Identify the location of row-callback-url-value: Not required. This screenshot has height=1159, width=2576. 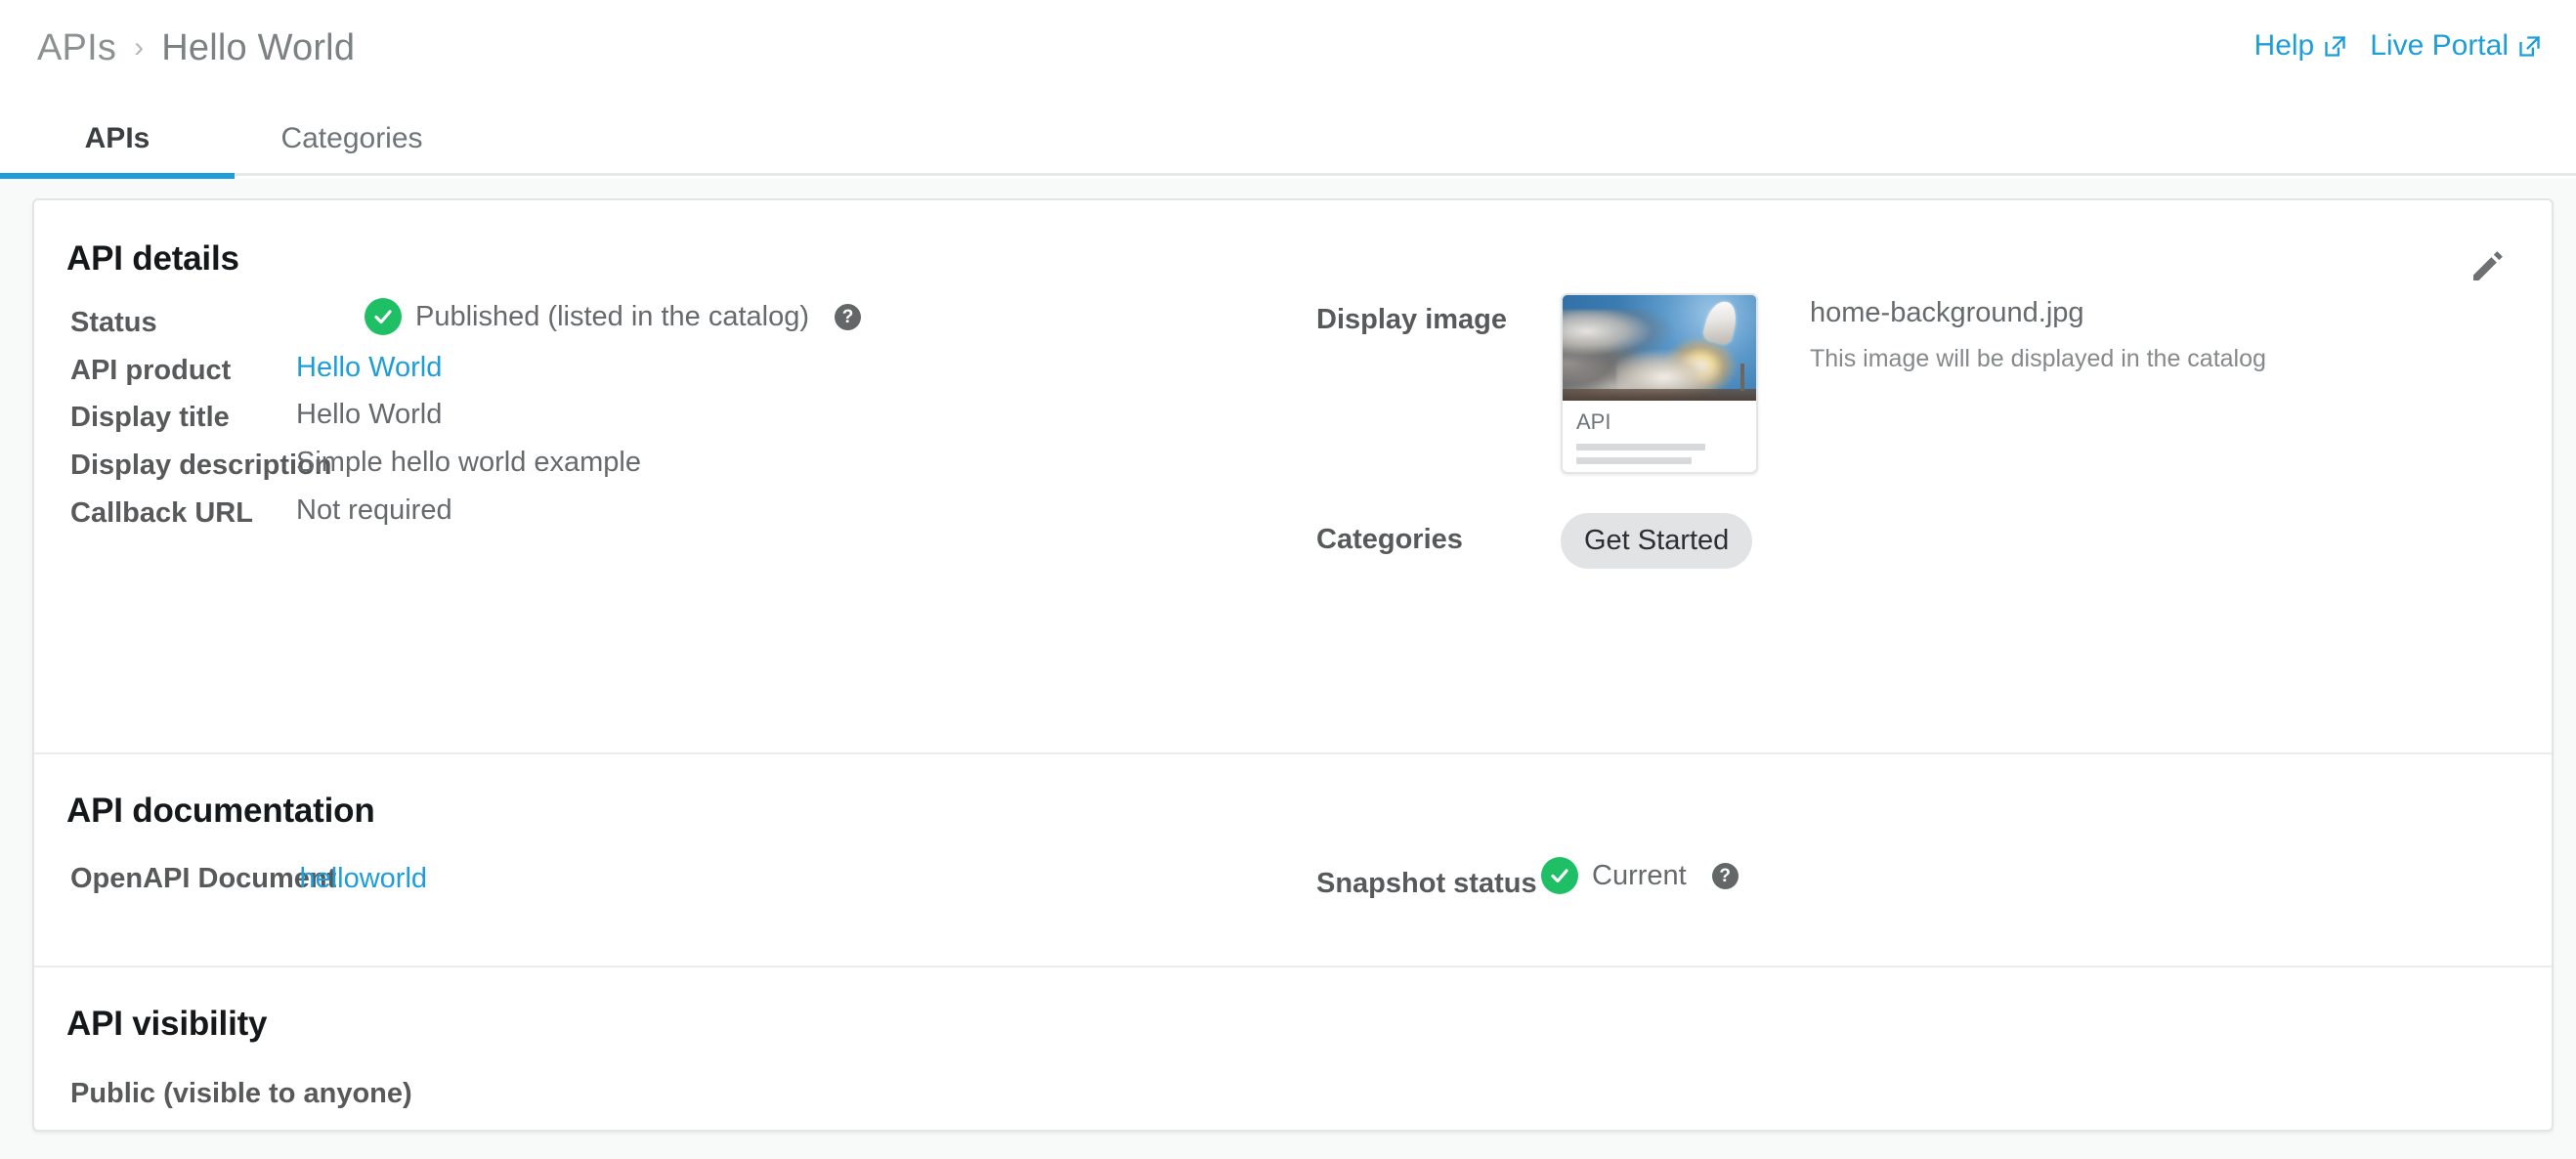
(374, 510).